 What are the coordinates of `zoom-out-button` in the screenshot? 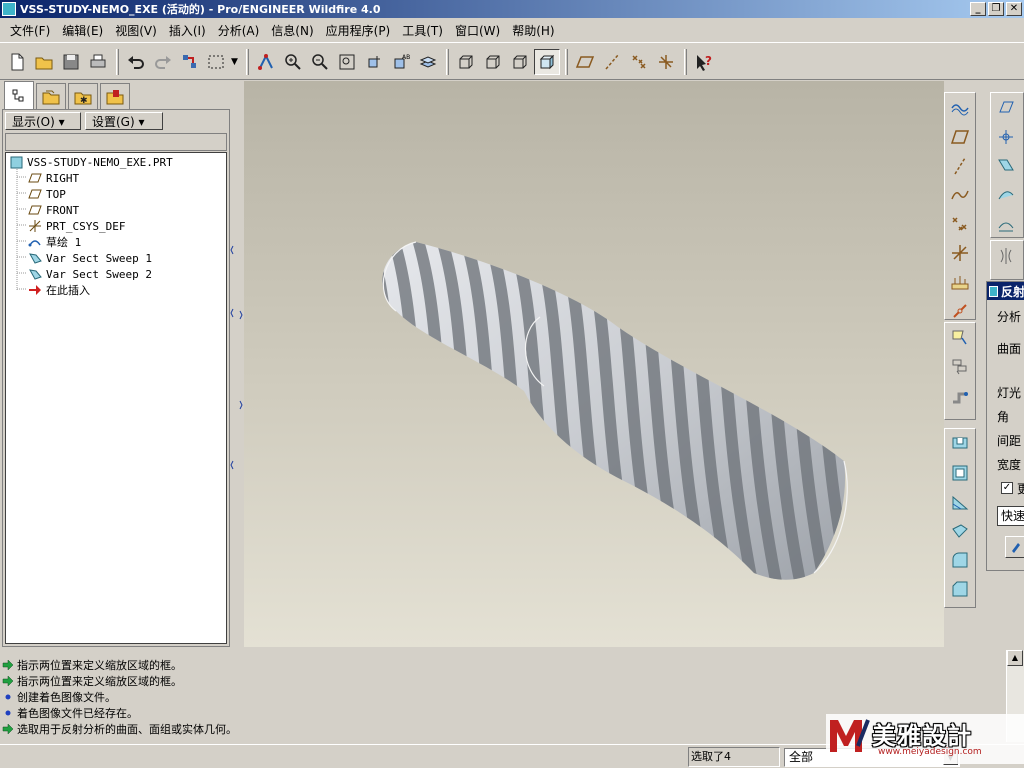 It's located at (320, 62).